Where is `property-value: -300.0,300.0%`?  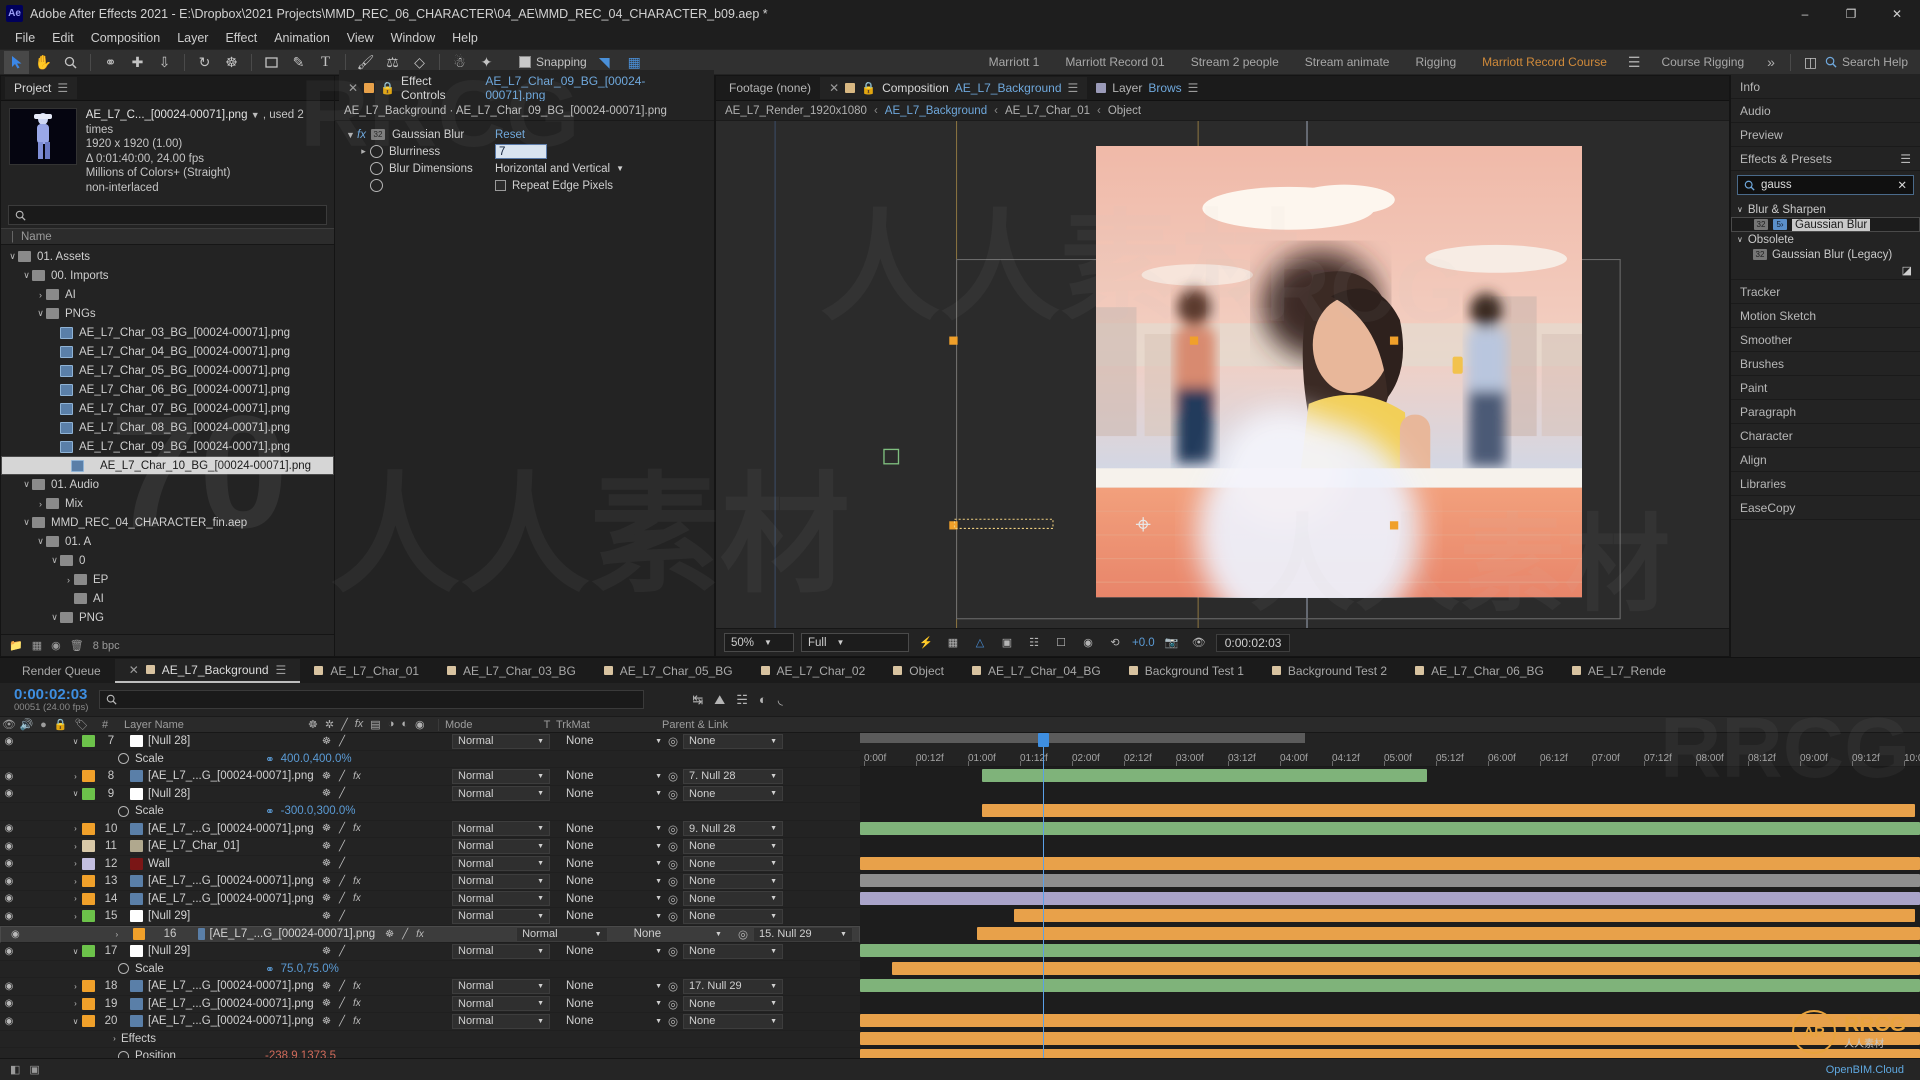
property-value: -300.0,300.0% is located at coordinates (318, 811).